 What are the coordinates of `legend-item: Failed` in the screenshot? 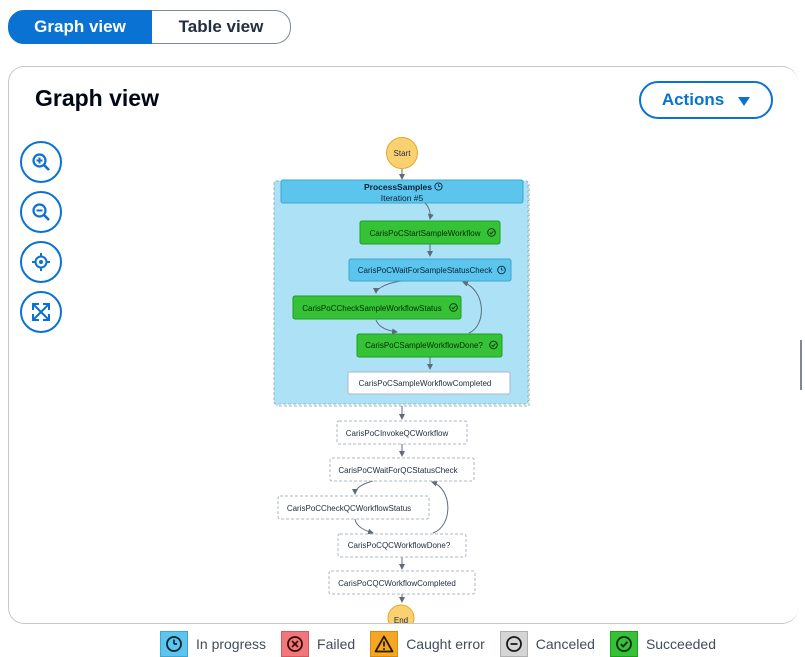 It's located at (318, 644).